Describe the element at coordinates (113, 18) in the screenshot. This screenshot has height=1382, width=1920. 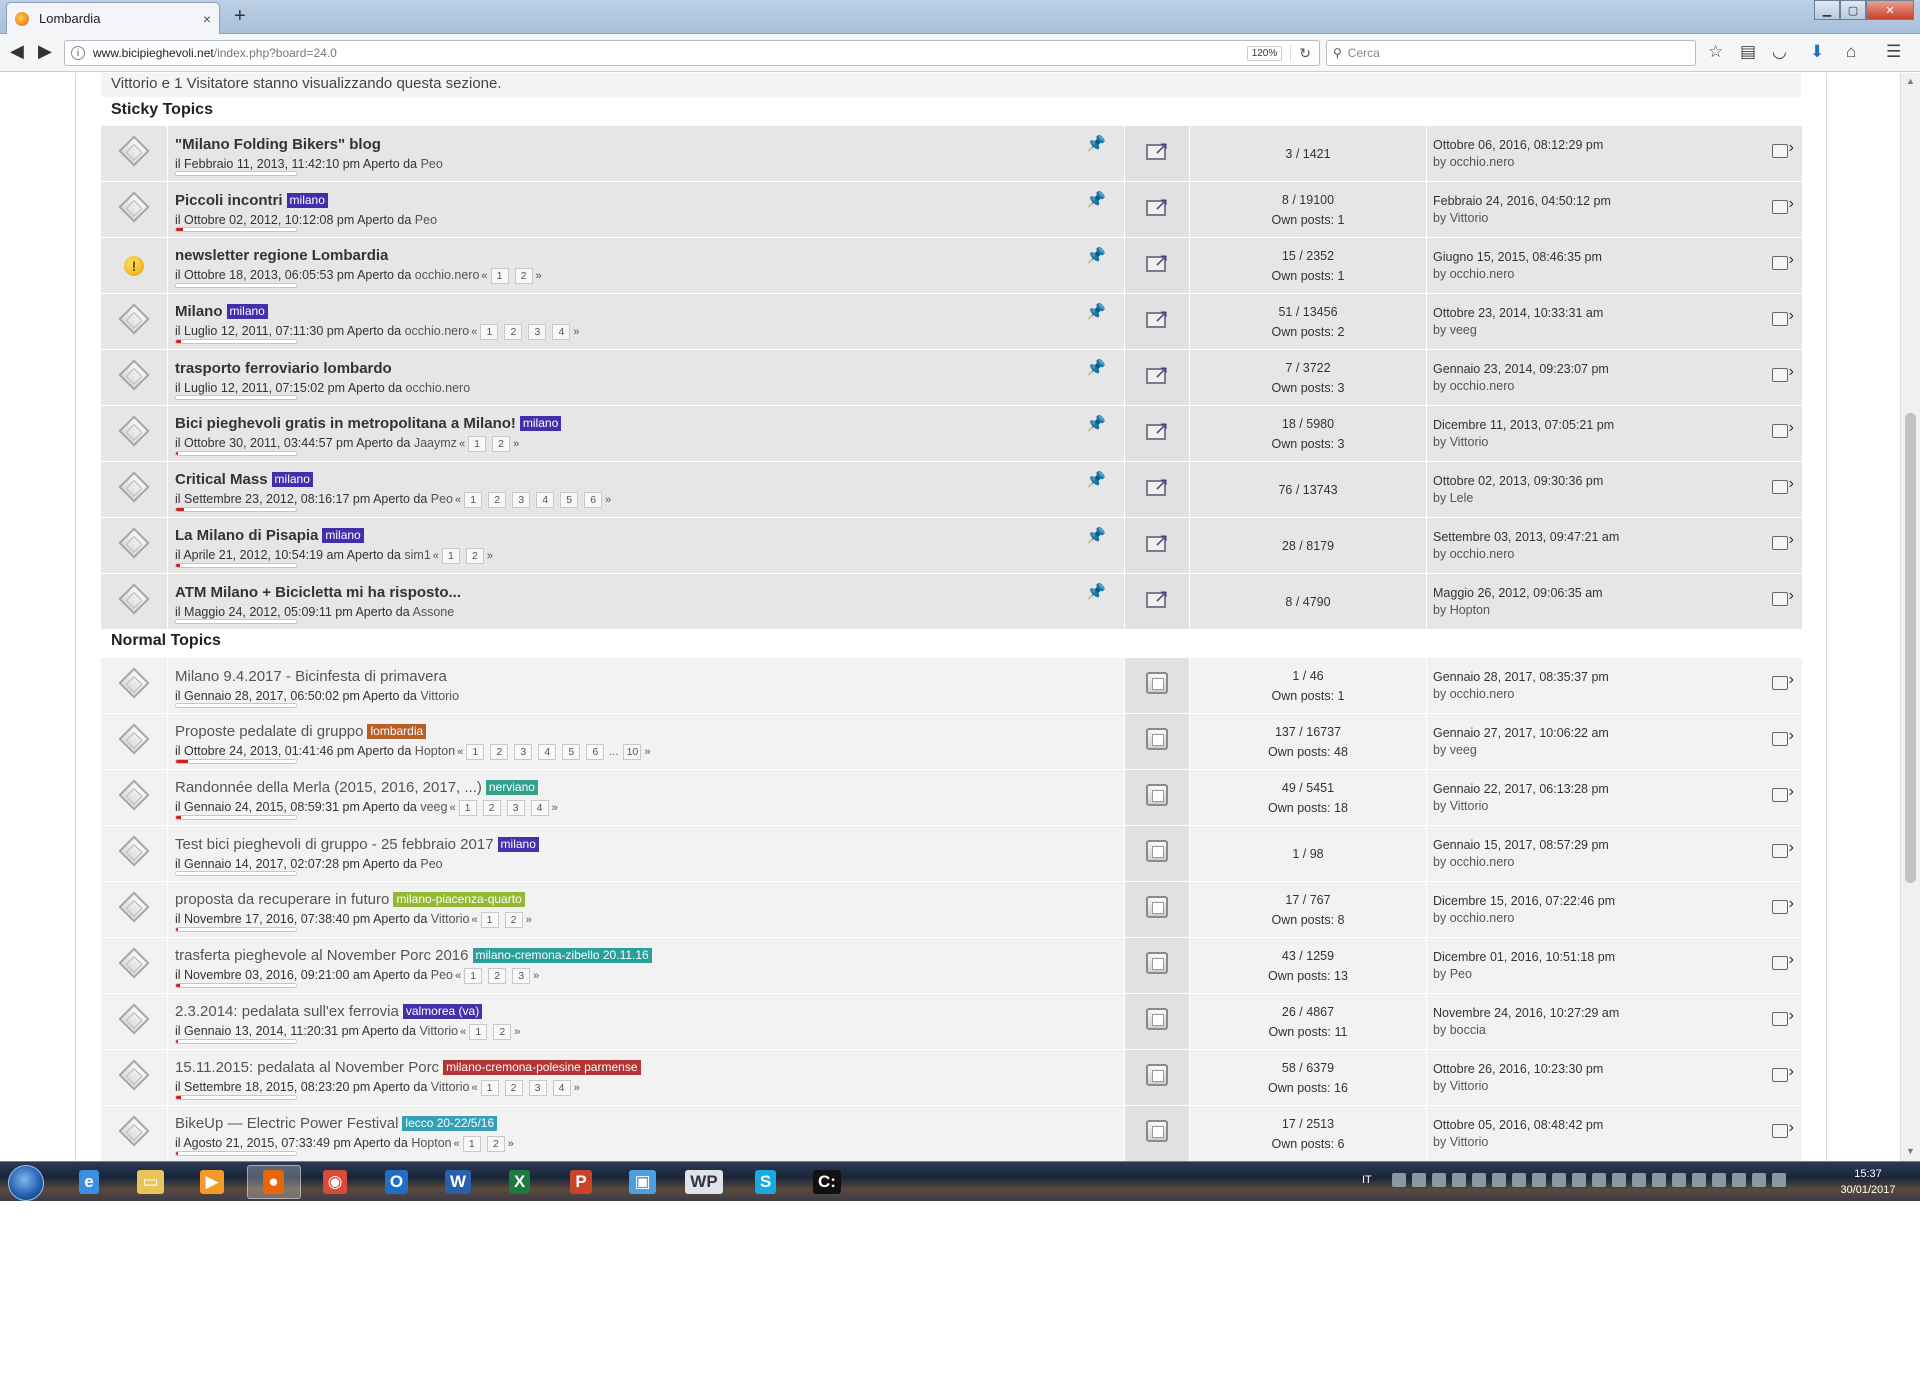
I see `browser-tab: Lombardia ×` at that location.